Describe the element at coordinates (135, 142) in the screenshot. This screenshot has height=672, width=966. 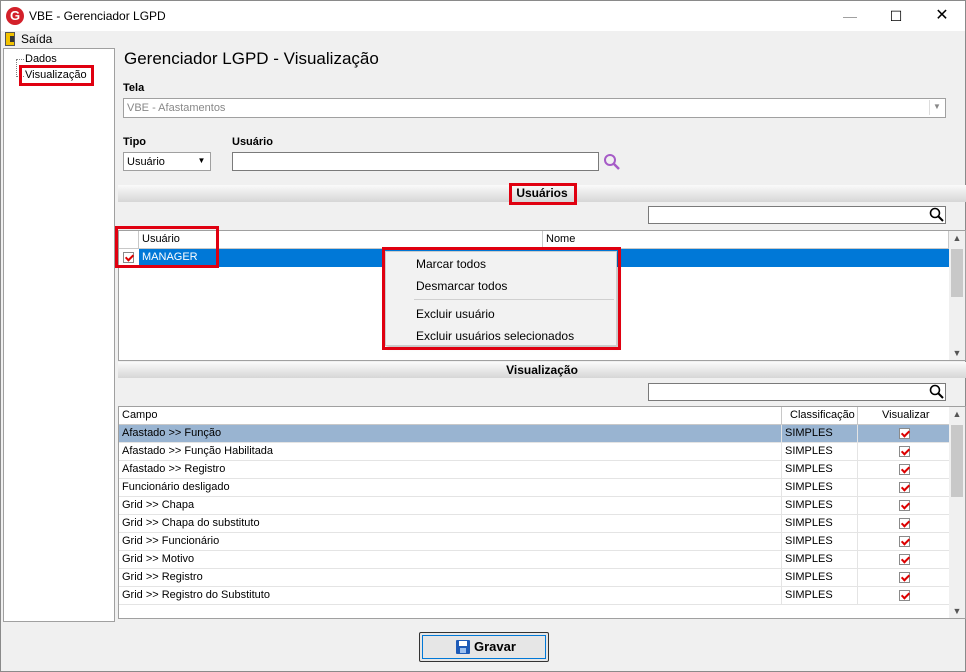
I see `tipo-label: Tipo` at that location.